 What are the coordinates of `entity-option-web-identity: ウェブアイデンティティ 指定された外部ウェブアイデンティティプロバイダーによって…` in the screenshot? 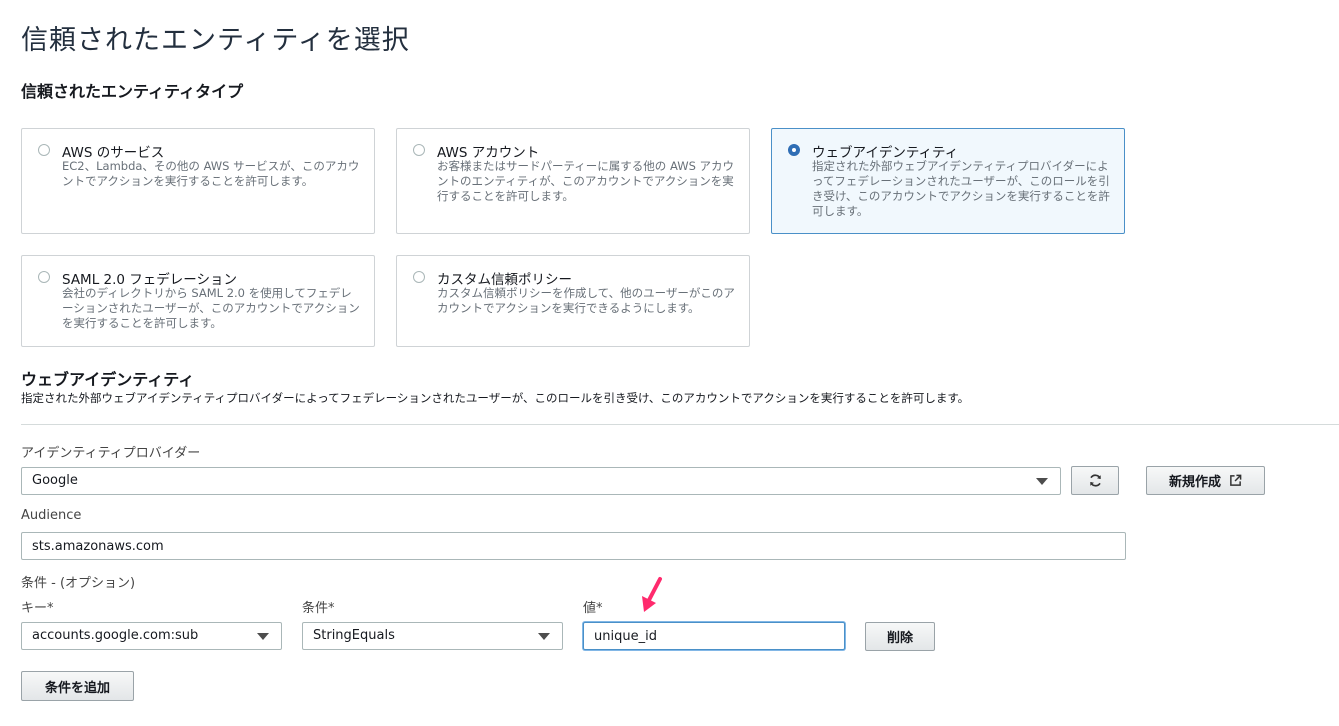 It's located at (948, 181).